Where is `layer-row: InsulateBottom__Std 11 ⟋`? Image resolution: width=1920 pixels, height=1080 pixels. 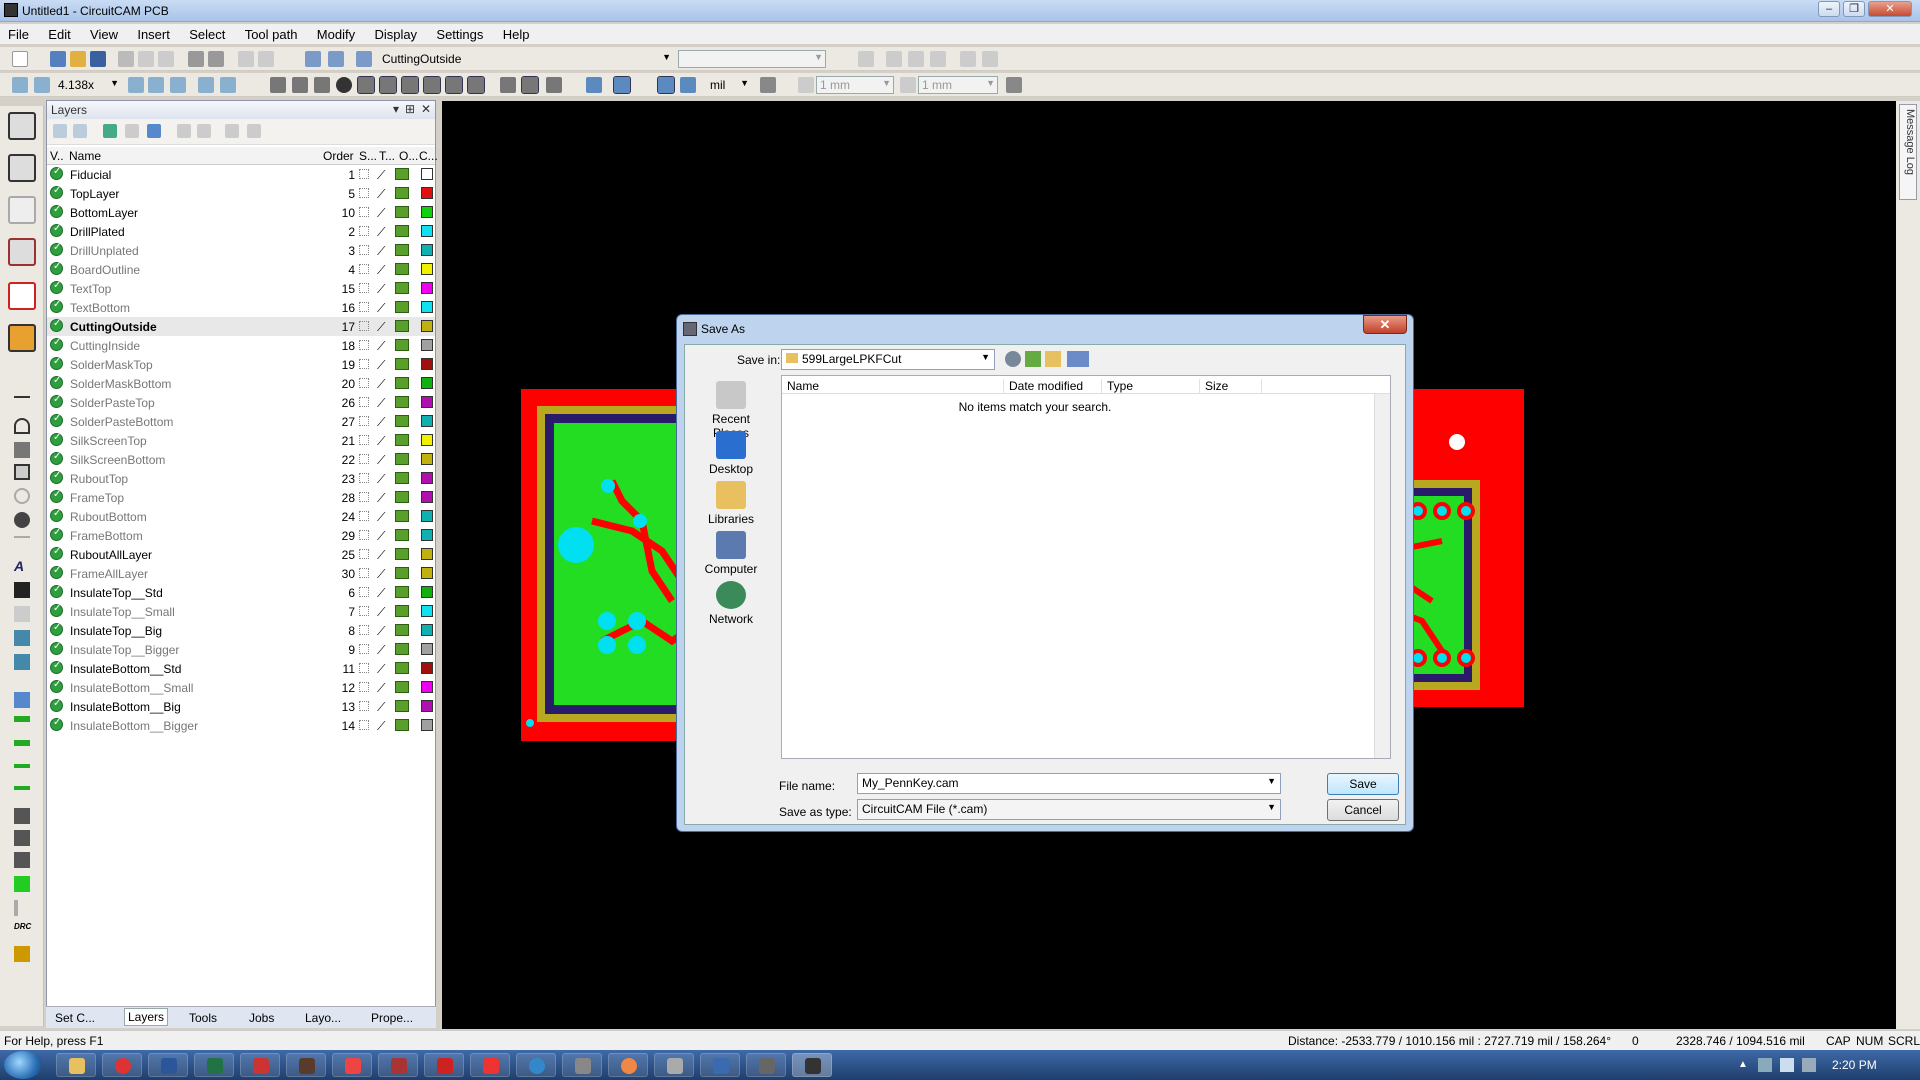 layer-row: InsulateBottom__Std 11 ⟋ is located at coordinates (241, 668).